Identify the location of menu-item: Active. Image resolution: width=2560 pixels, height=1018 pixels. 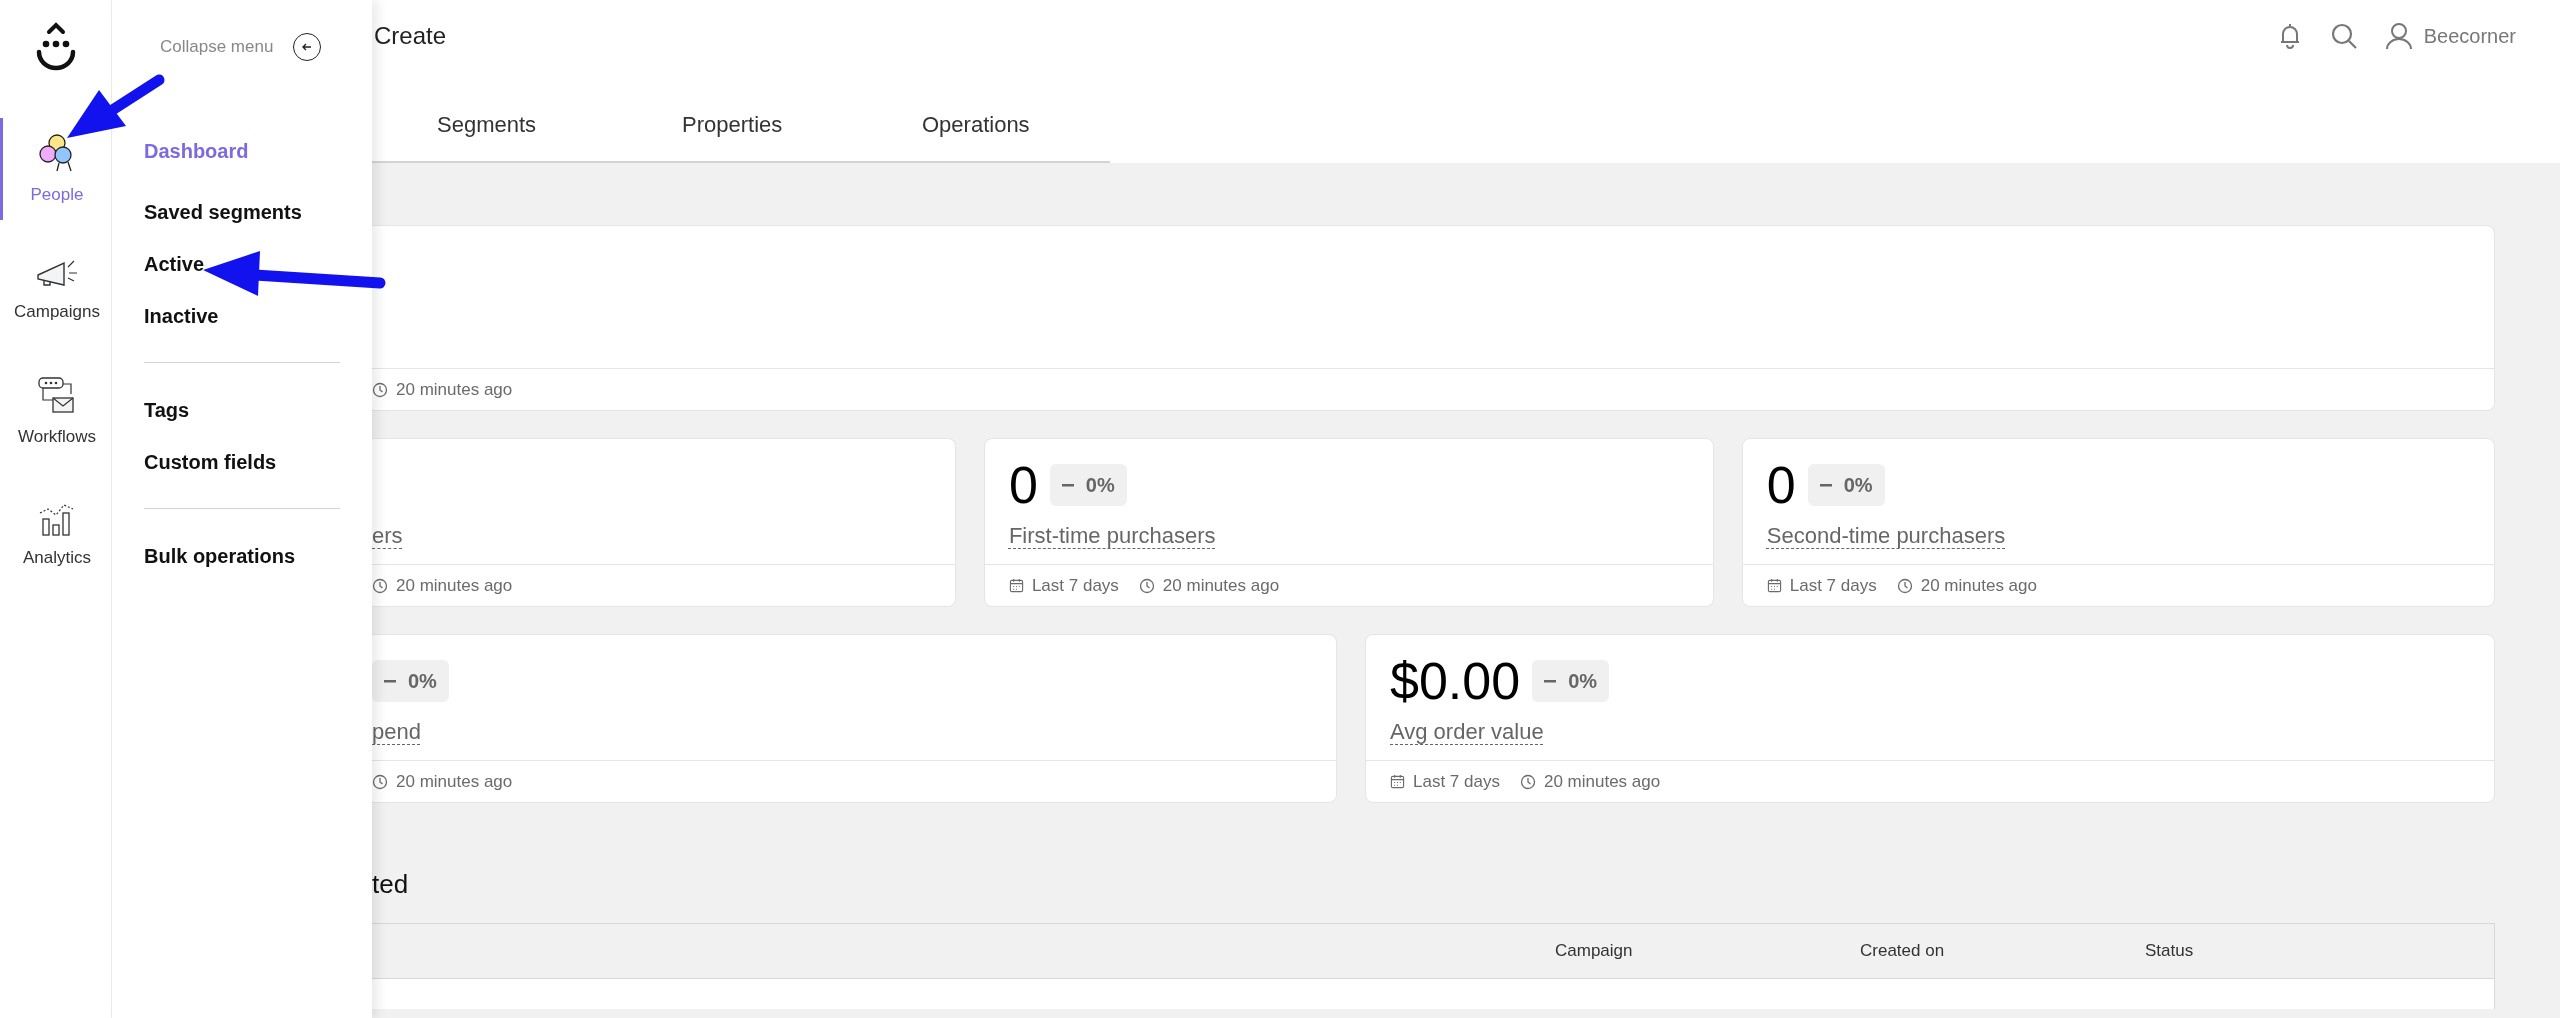
(242, 264).